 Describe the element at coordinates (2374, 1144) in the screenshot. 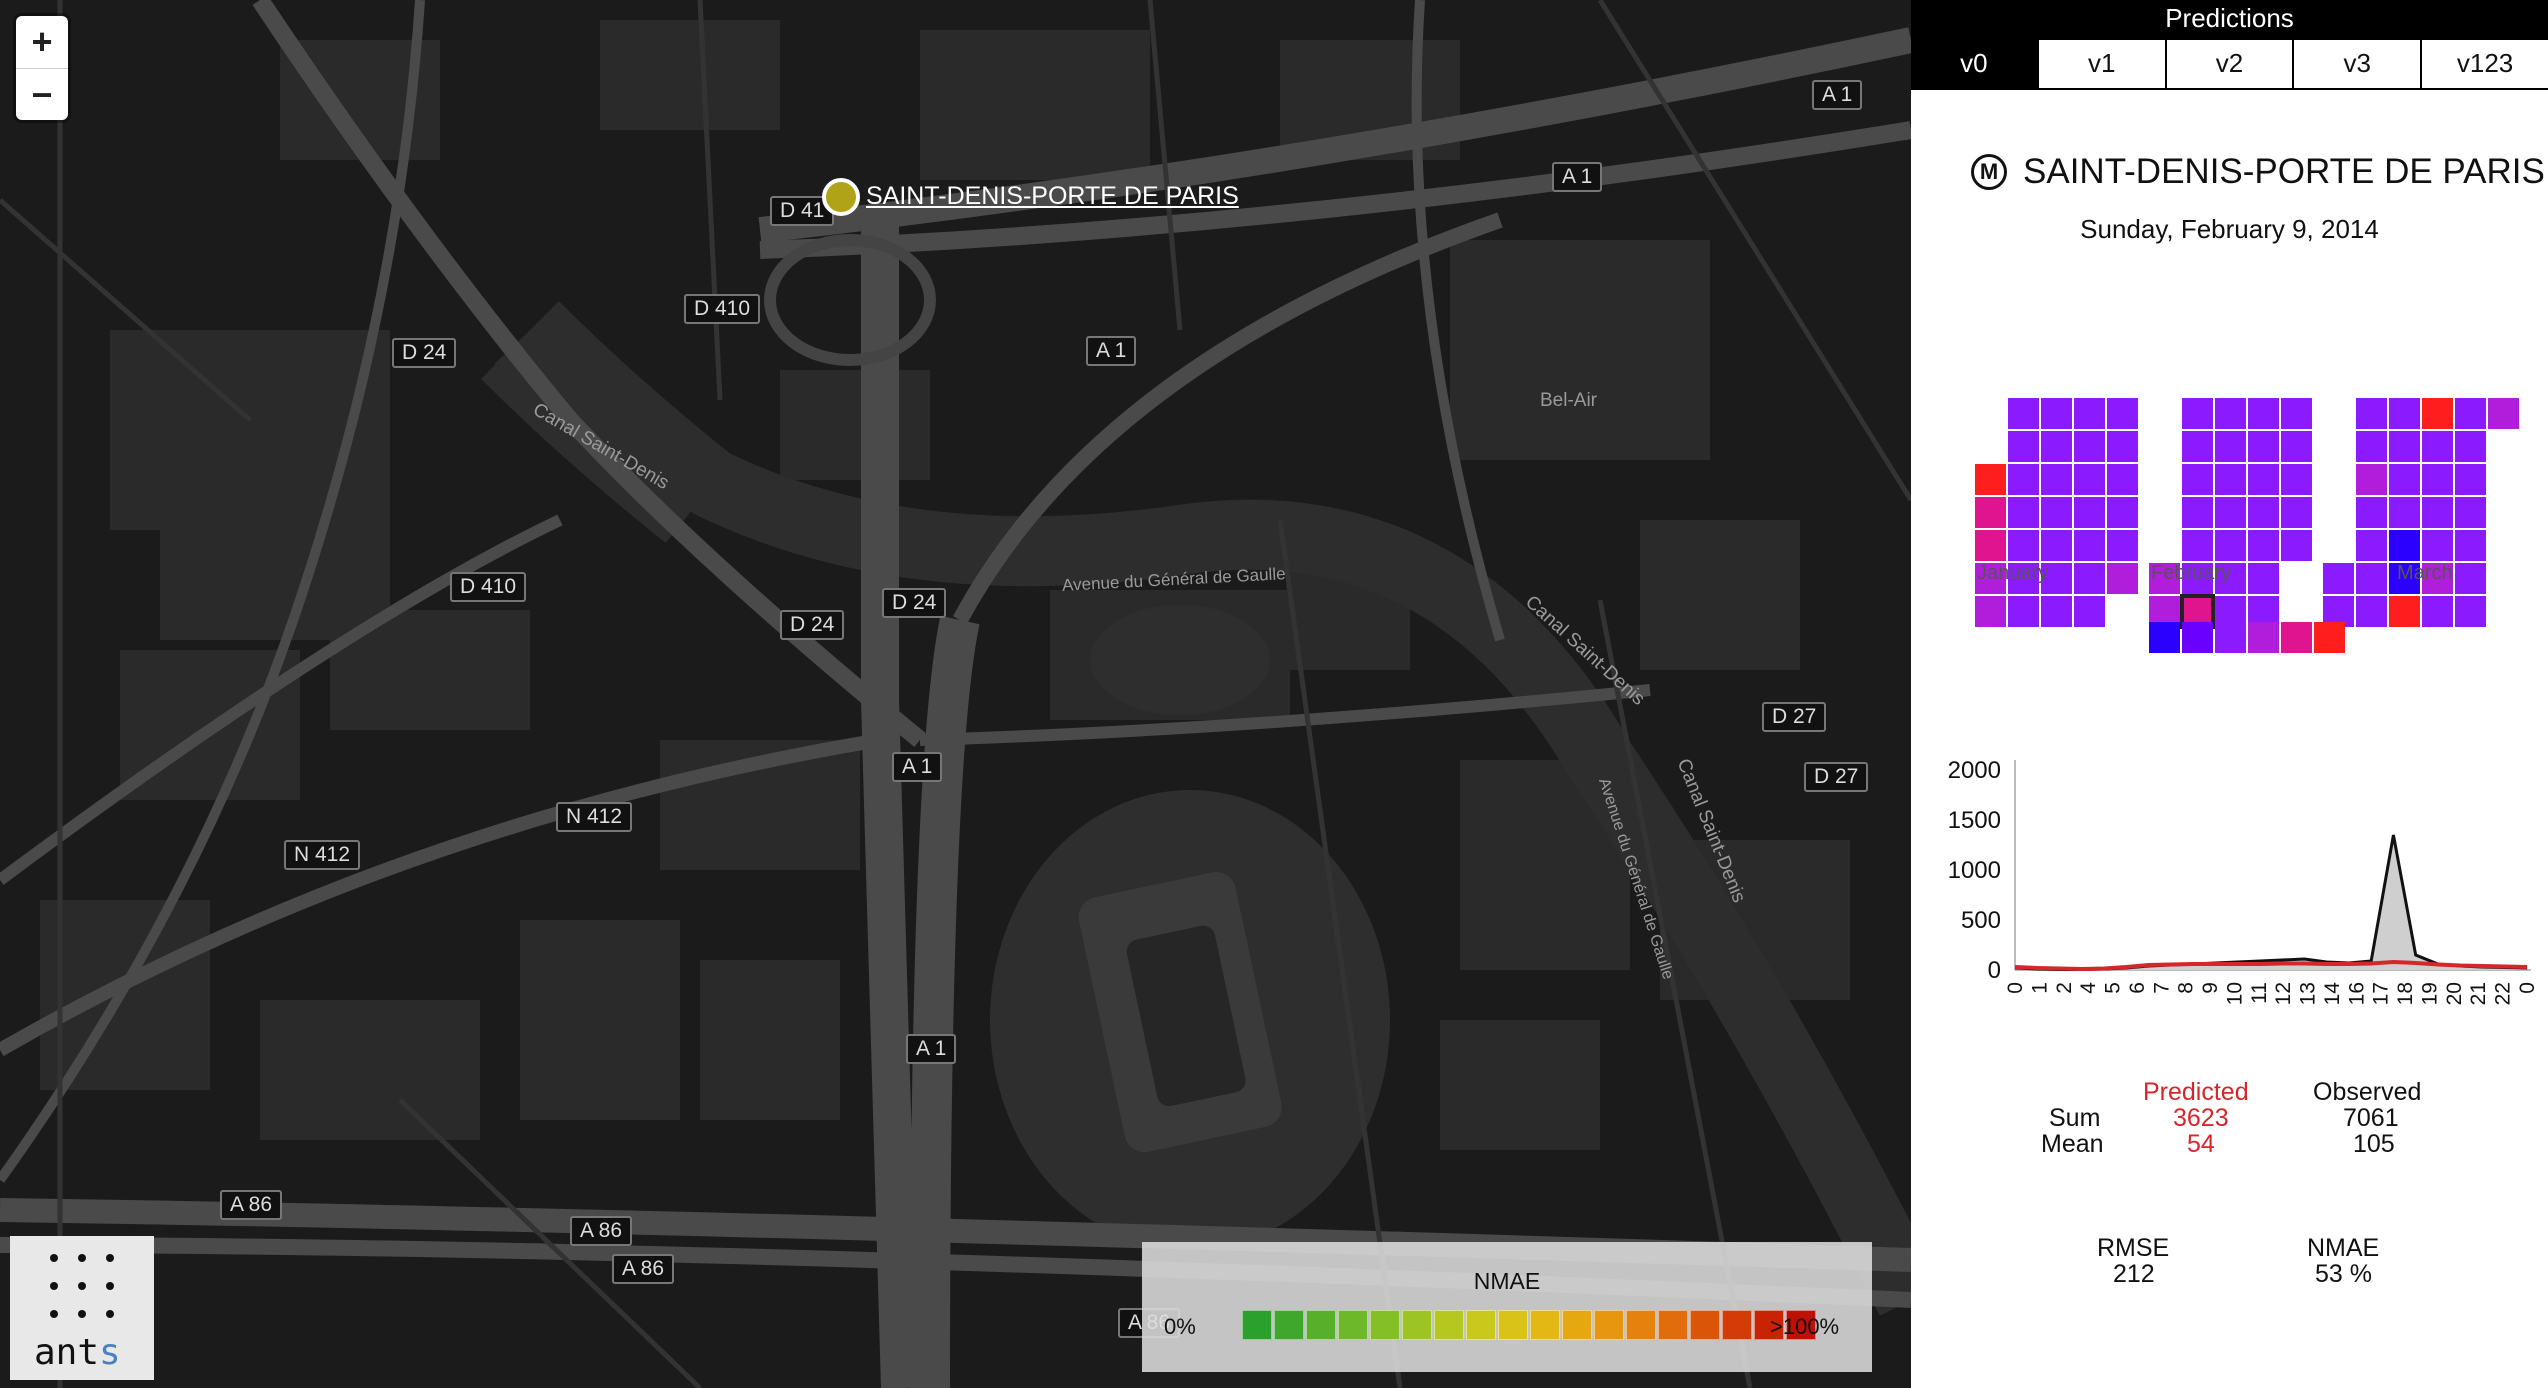

I see `observed-mean: 105` at that location.